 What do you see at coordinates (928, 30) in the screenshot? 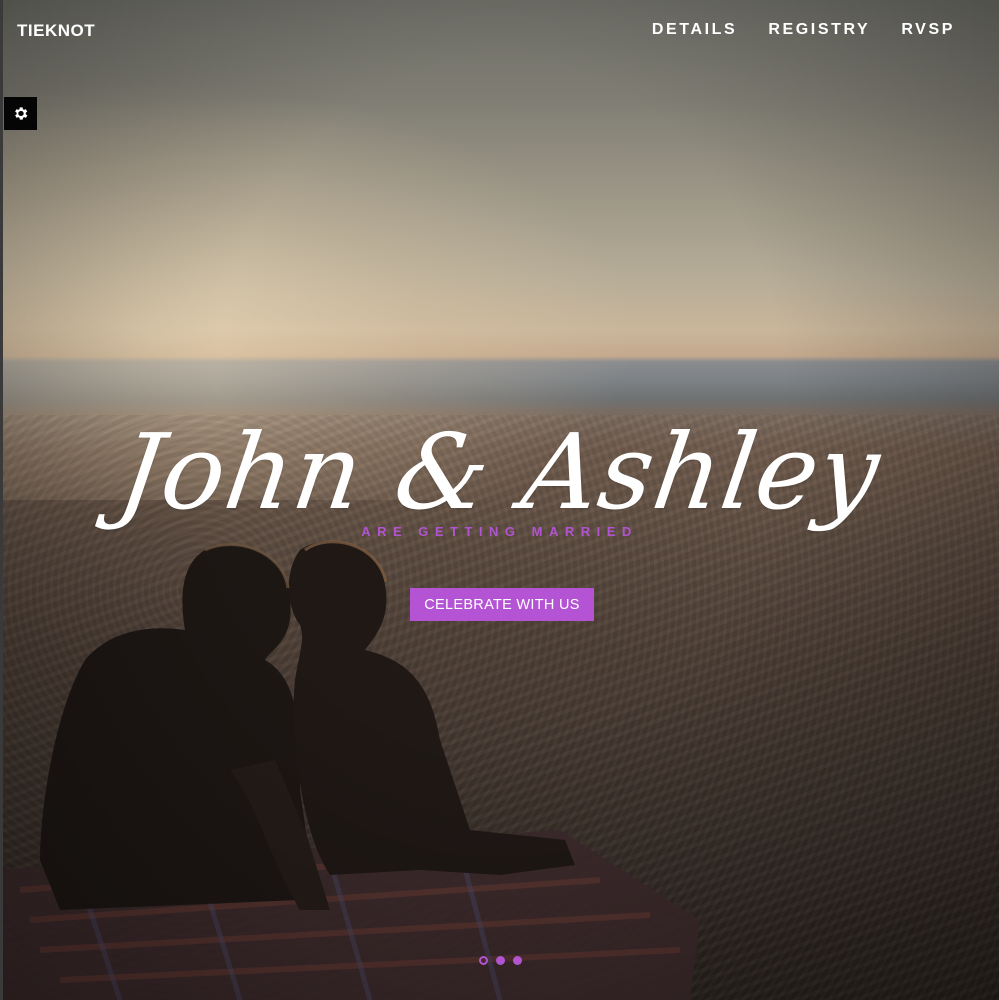
I see `nav-item-rsvp: RVSP` at bounding box center [928, 30].